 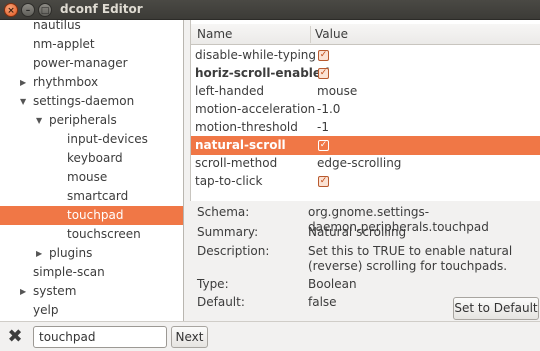 What do you see at coordinates (87, 177) in the screenshot?
I see `tree-item-label: mouse` at bounding box center [87, 177].